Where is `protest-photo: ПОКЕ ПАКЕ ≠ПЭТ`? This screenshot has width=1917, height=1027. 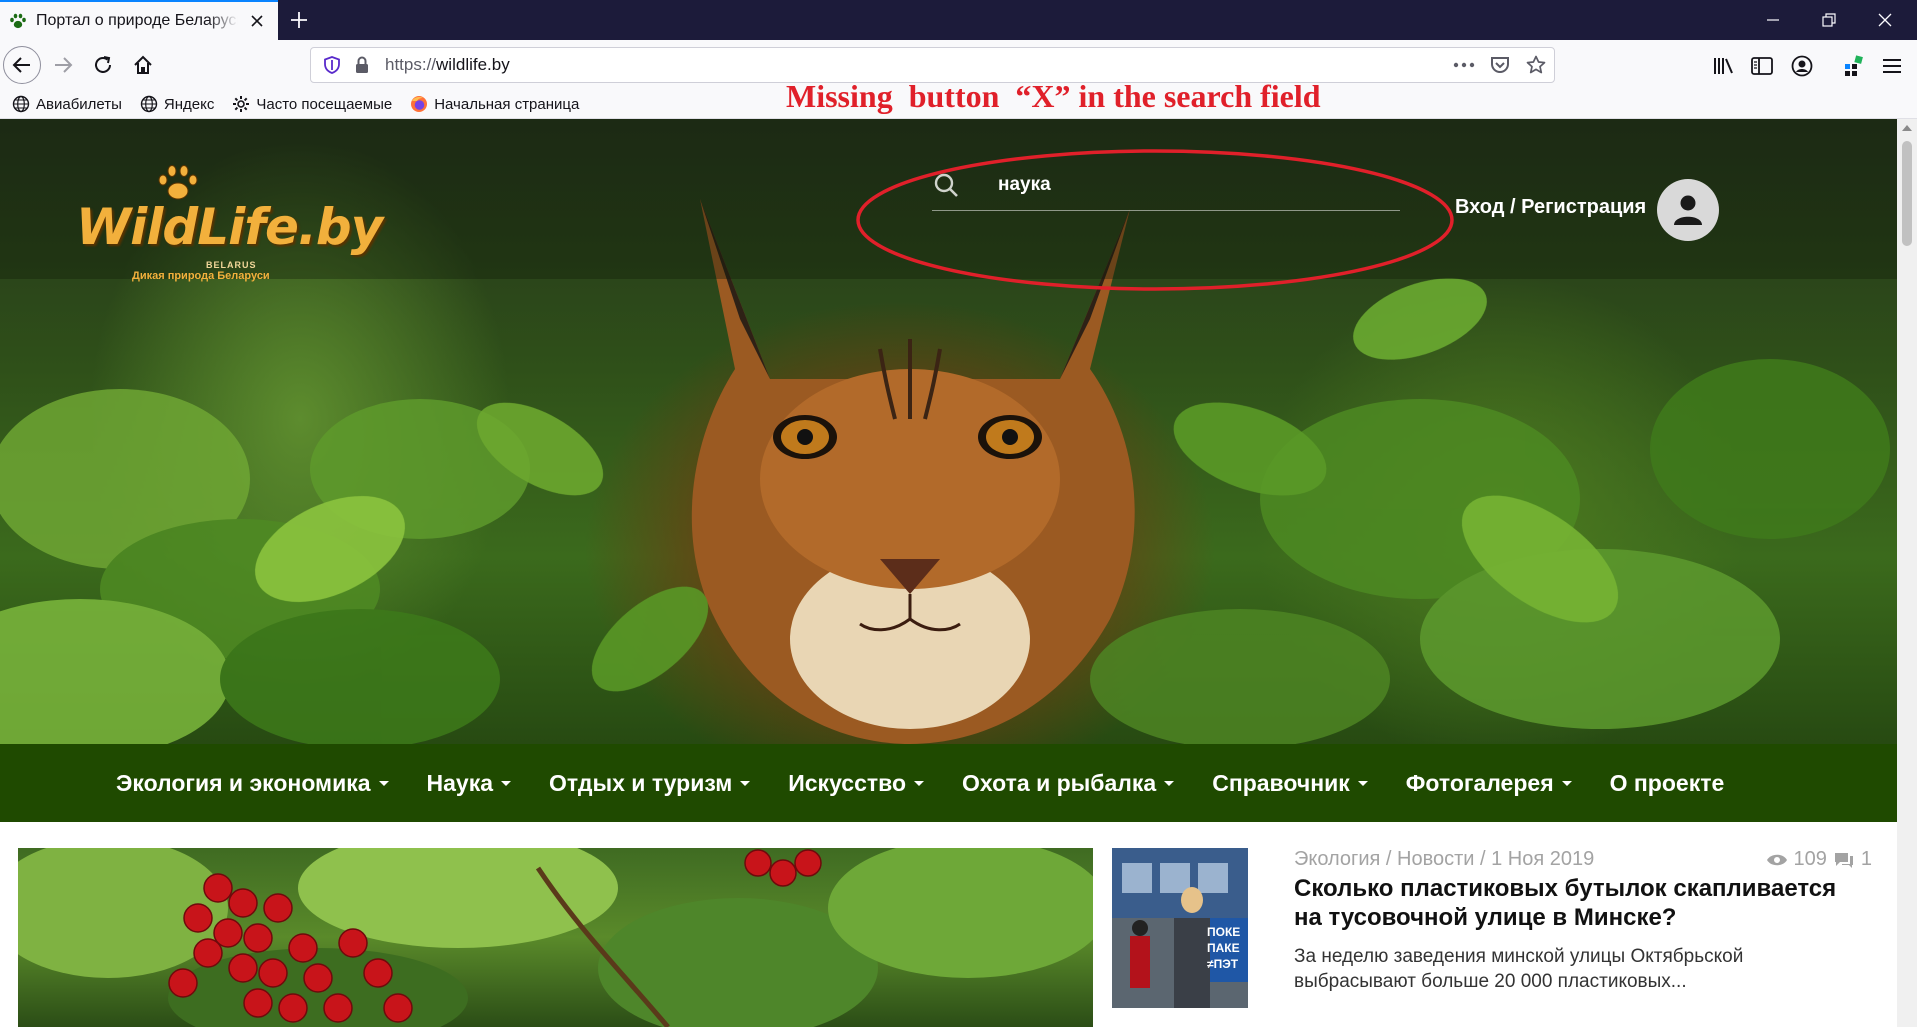 protest-photo: ПОКЕ ПАКЕ ≠ПЭТ is located at coordinates (1180, 928).